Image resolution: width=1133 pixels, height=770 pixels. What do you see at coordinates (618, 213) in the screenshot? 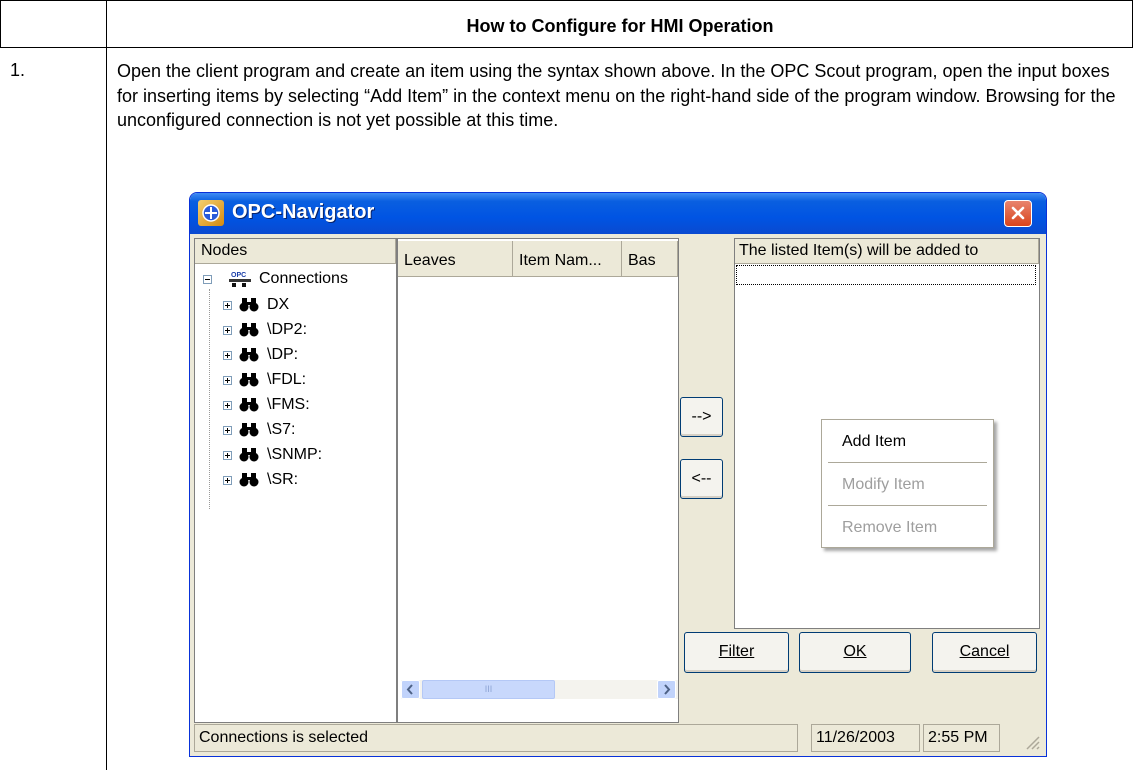
I see `title-bar: OPC-Navigator` at bounding box center [618, 213].